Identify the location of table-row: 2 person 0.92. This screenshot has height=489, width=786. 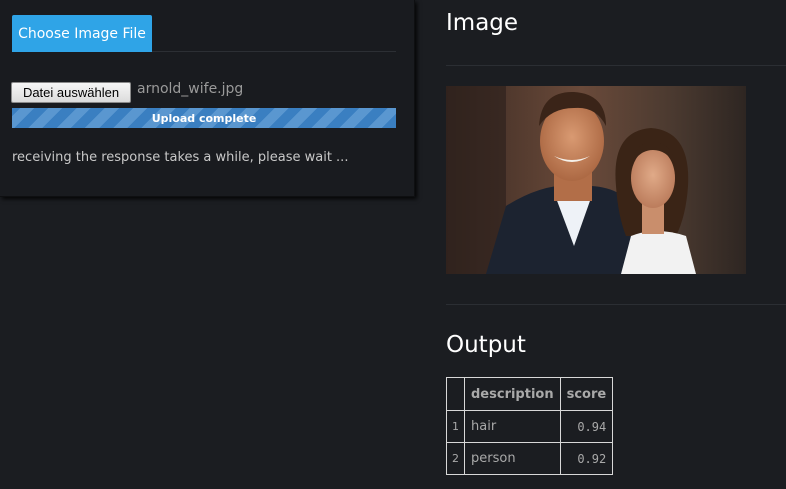
(530, 458).